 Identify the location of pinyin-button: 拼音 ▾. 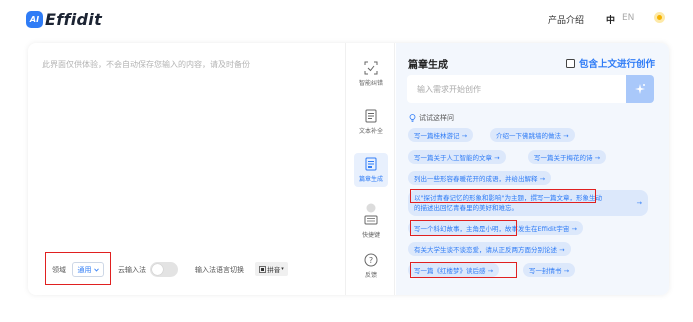
(271, 269).